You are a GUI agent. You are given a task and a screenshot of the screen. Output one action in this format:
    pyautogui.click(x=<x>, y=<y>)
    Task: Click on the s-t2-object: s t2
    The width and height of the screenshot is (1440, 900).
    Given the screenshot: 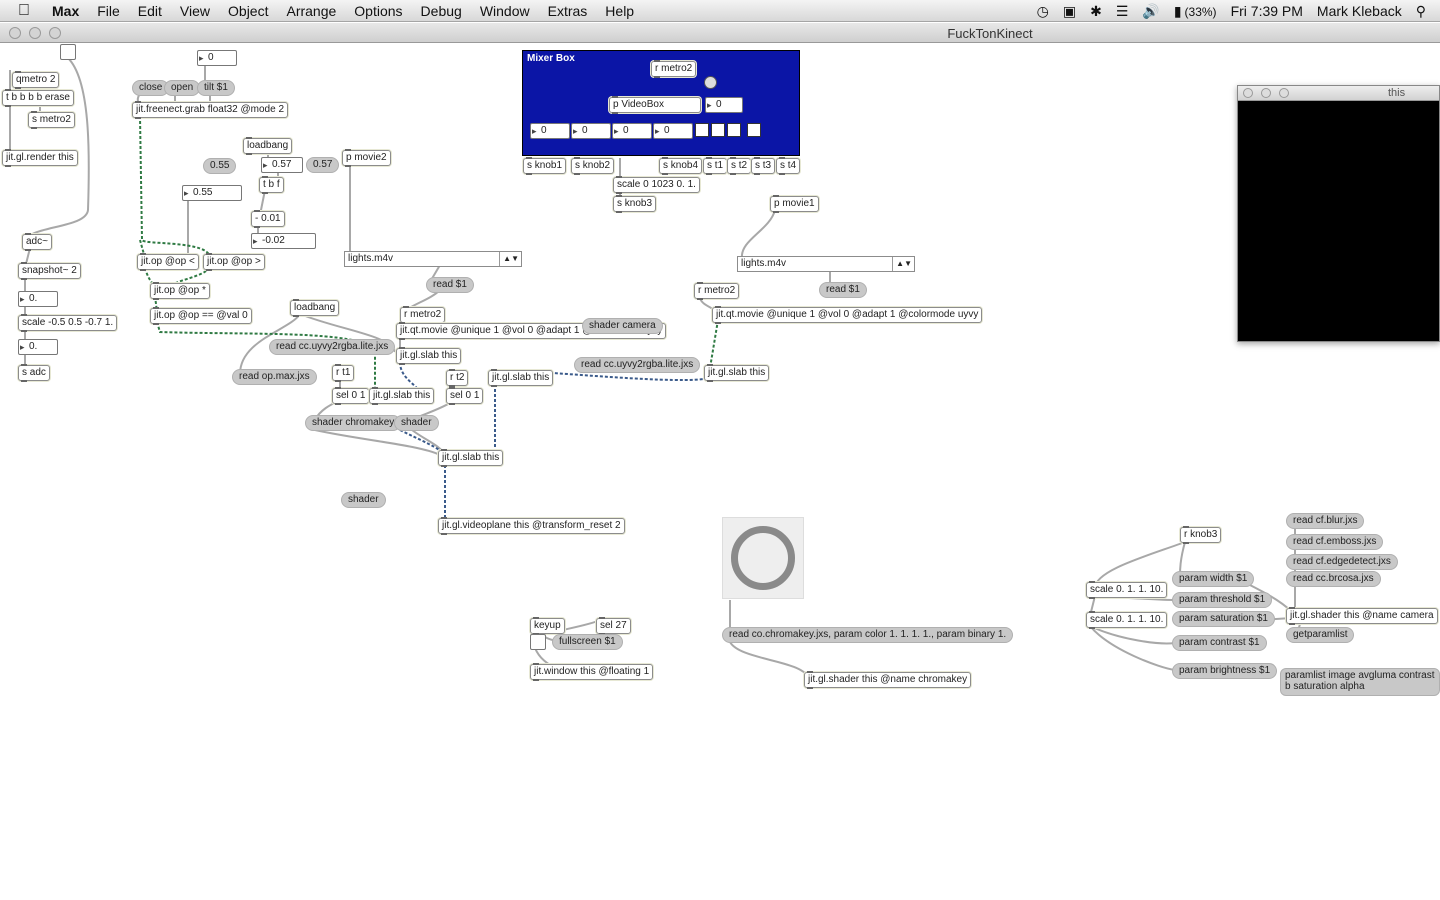 What is the action you would take?
    pyautogui.click(x=739, y=166)
    